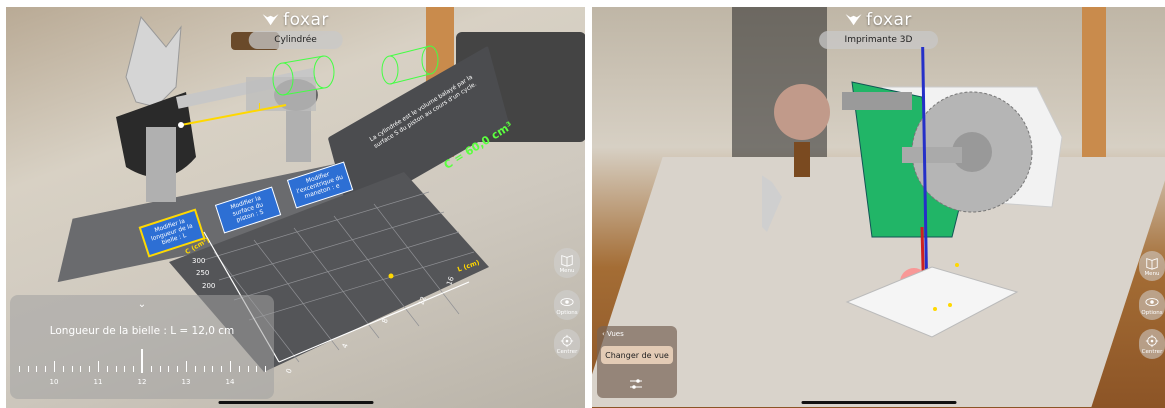 Image resolution: width=1165 pixels, height=408 pixels. I want to click on ruler-label: 12, so click(142, 382).